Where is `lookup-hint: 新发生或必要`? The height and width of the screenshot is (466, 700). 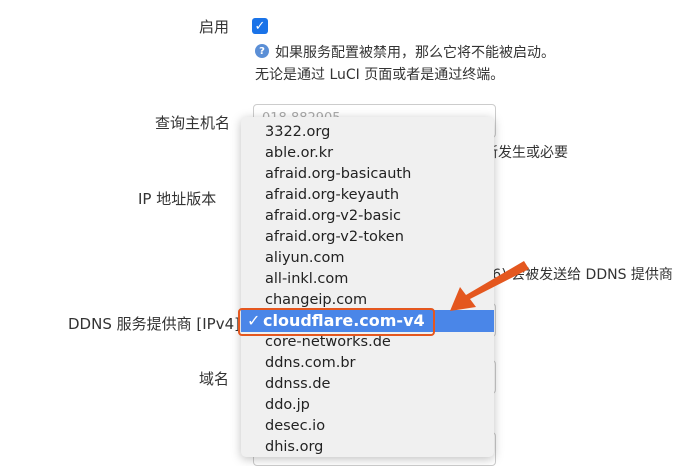 lookup-hint: 新发生或必要 is located at coordinates (526, 153).